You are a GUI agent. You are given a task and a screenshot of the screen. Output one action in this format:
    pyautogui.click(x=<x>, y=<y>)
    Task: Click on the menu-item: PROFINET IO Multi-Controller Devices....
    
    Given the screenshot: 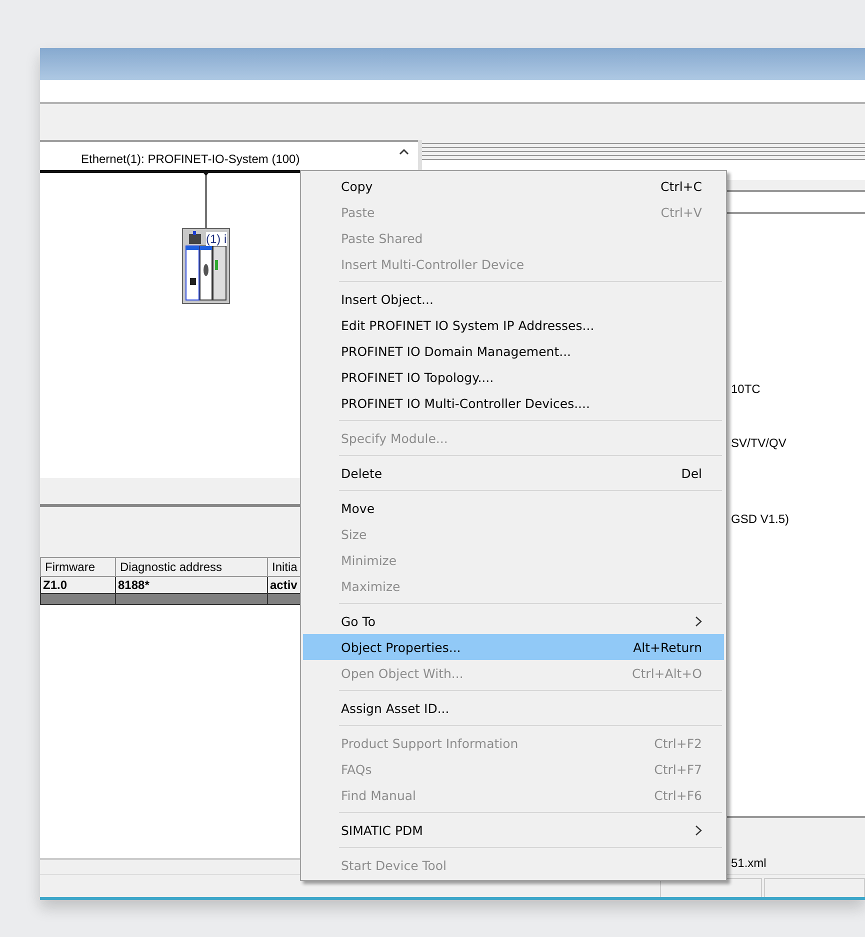 What is the action you would take?
    pyautogui.click(x=513, y=403)
    